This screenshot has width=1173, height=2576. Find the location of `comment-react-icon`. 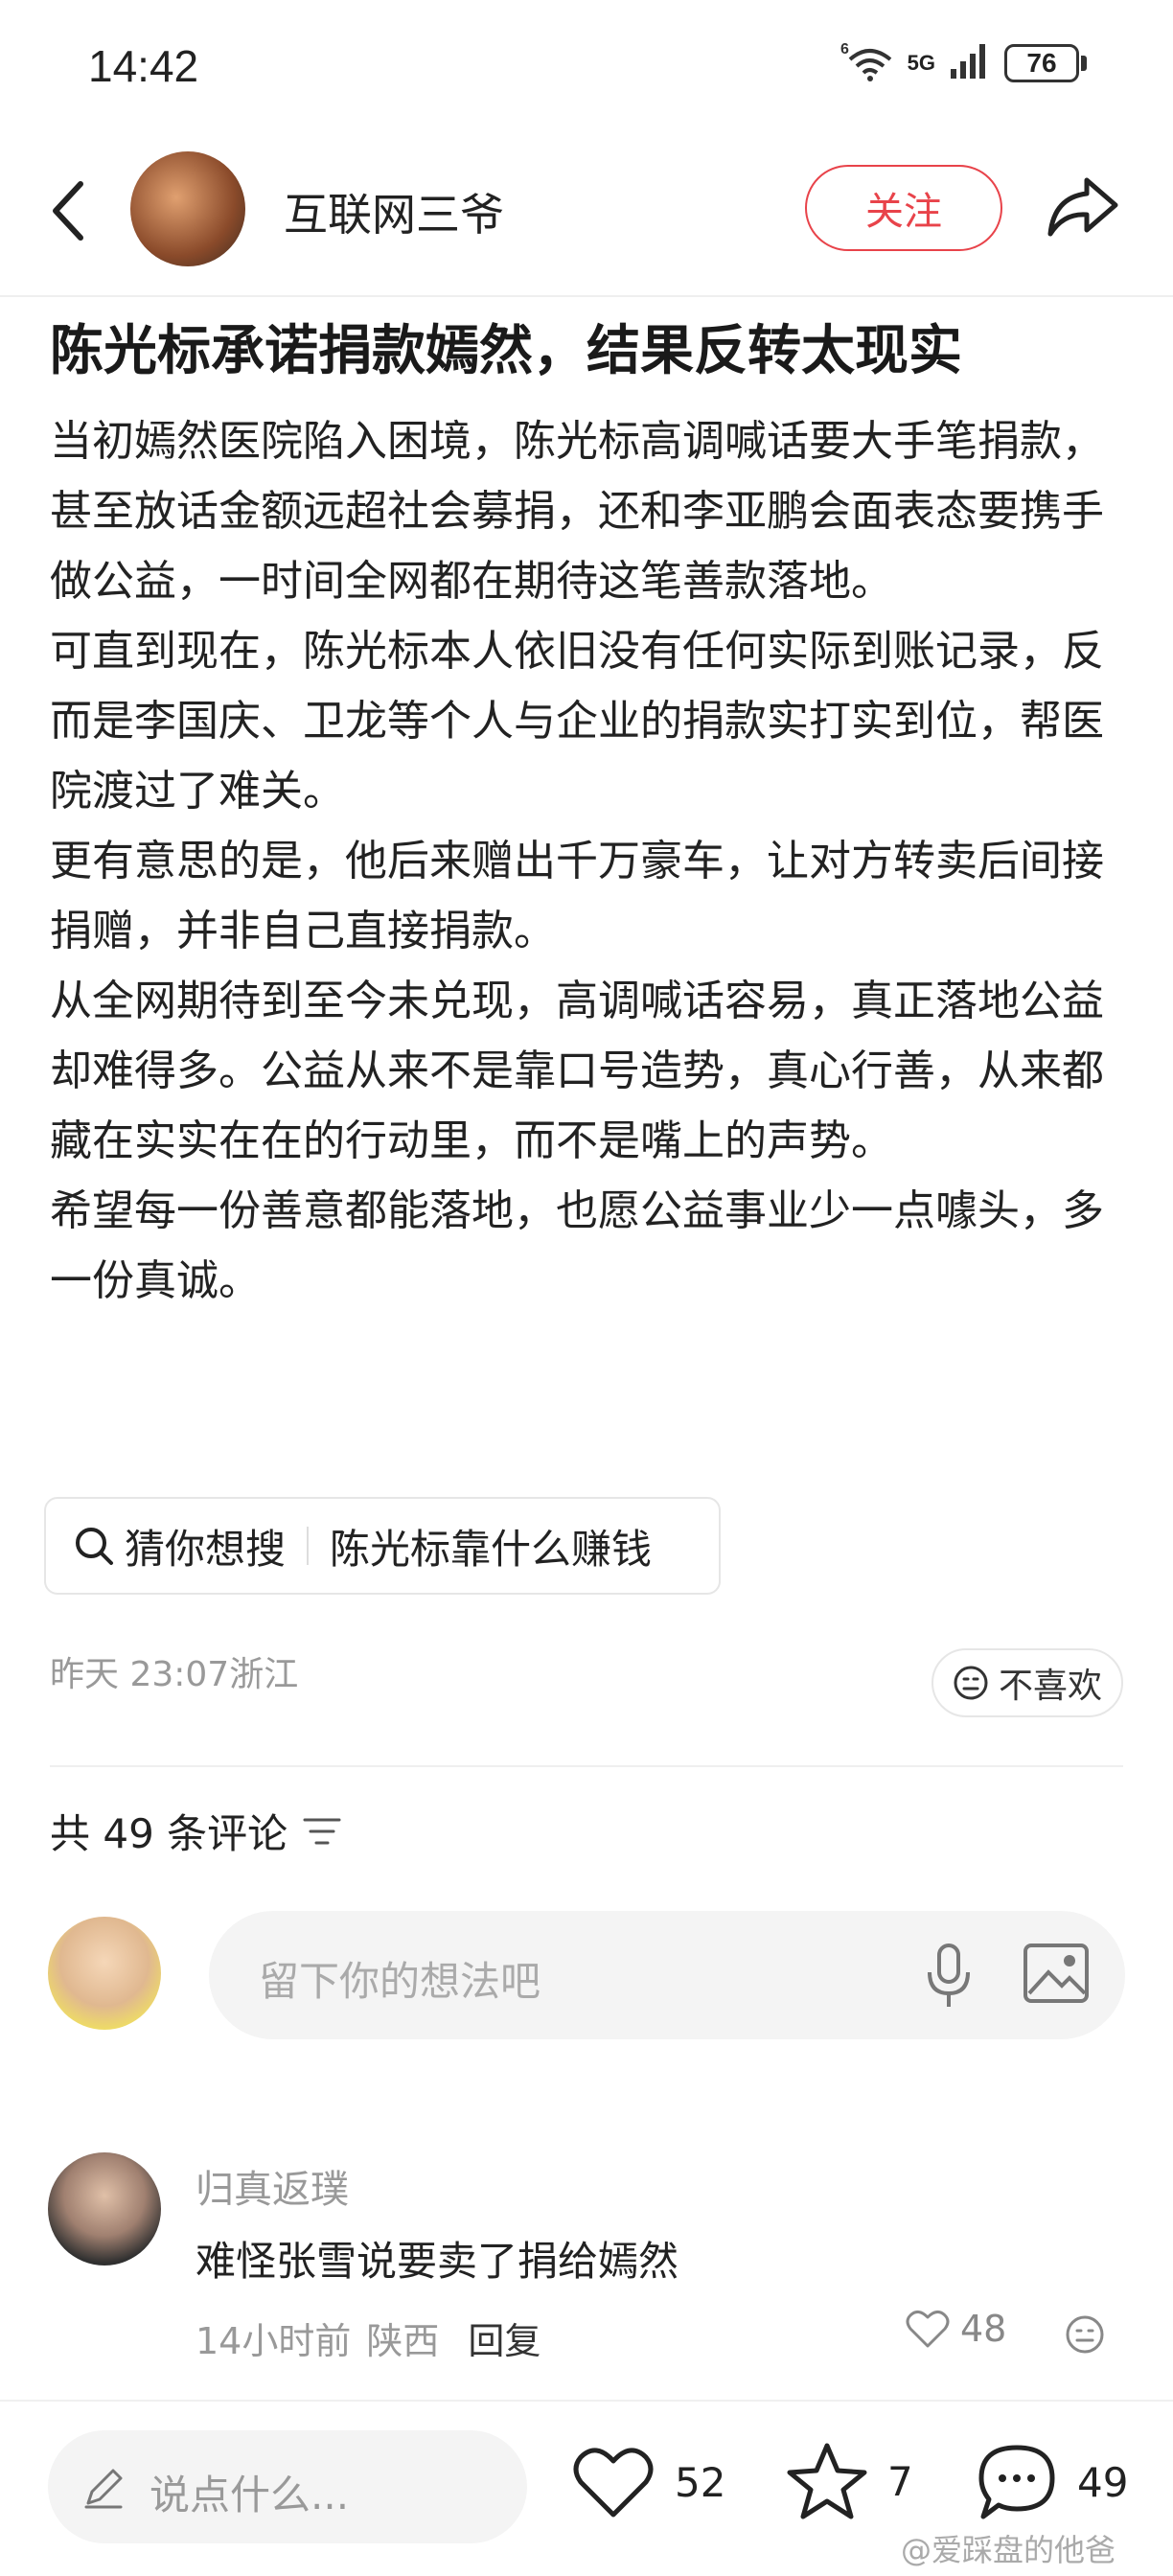

comment-react-icon is located at coordinates (1085, 2334).